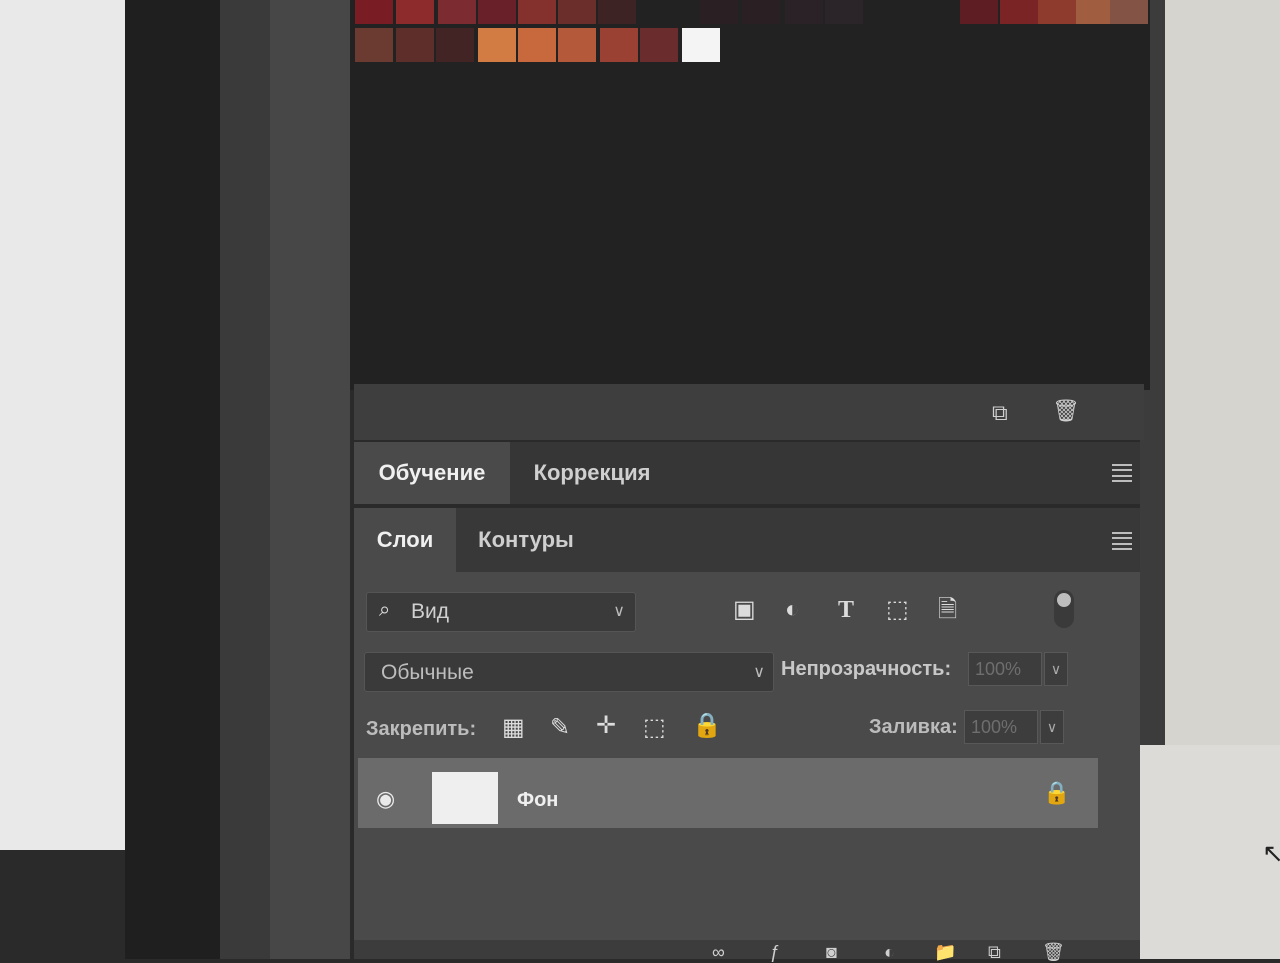 The image size is (1280, 963). What do you see at coordinates (913, 727) in the screenshot?
I see `fill-label: Заливка:` at bounding box center [913, 727].